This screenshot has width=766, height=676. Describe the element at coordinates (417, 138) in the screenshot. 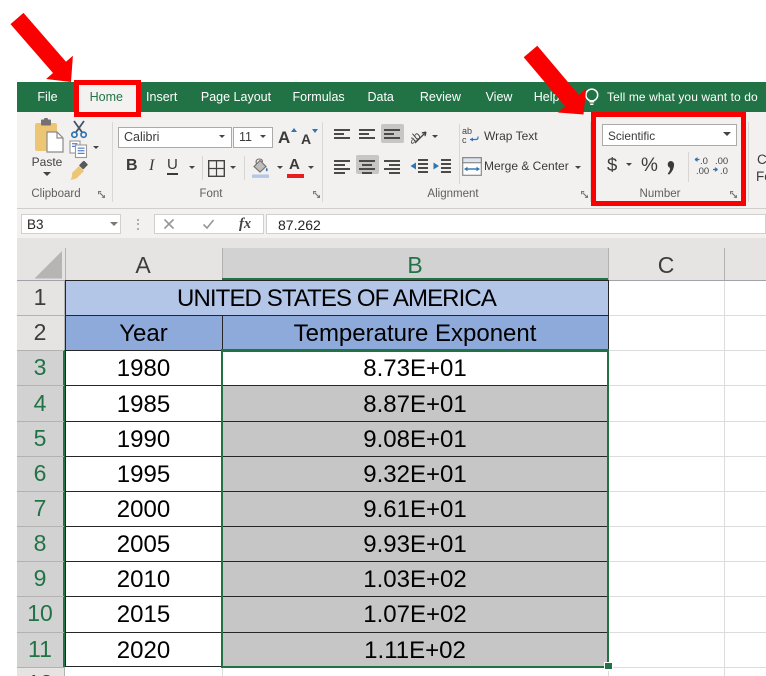

I see `svg-text: ab` at that location.